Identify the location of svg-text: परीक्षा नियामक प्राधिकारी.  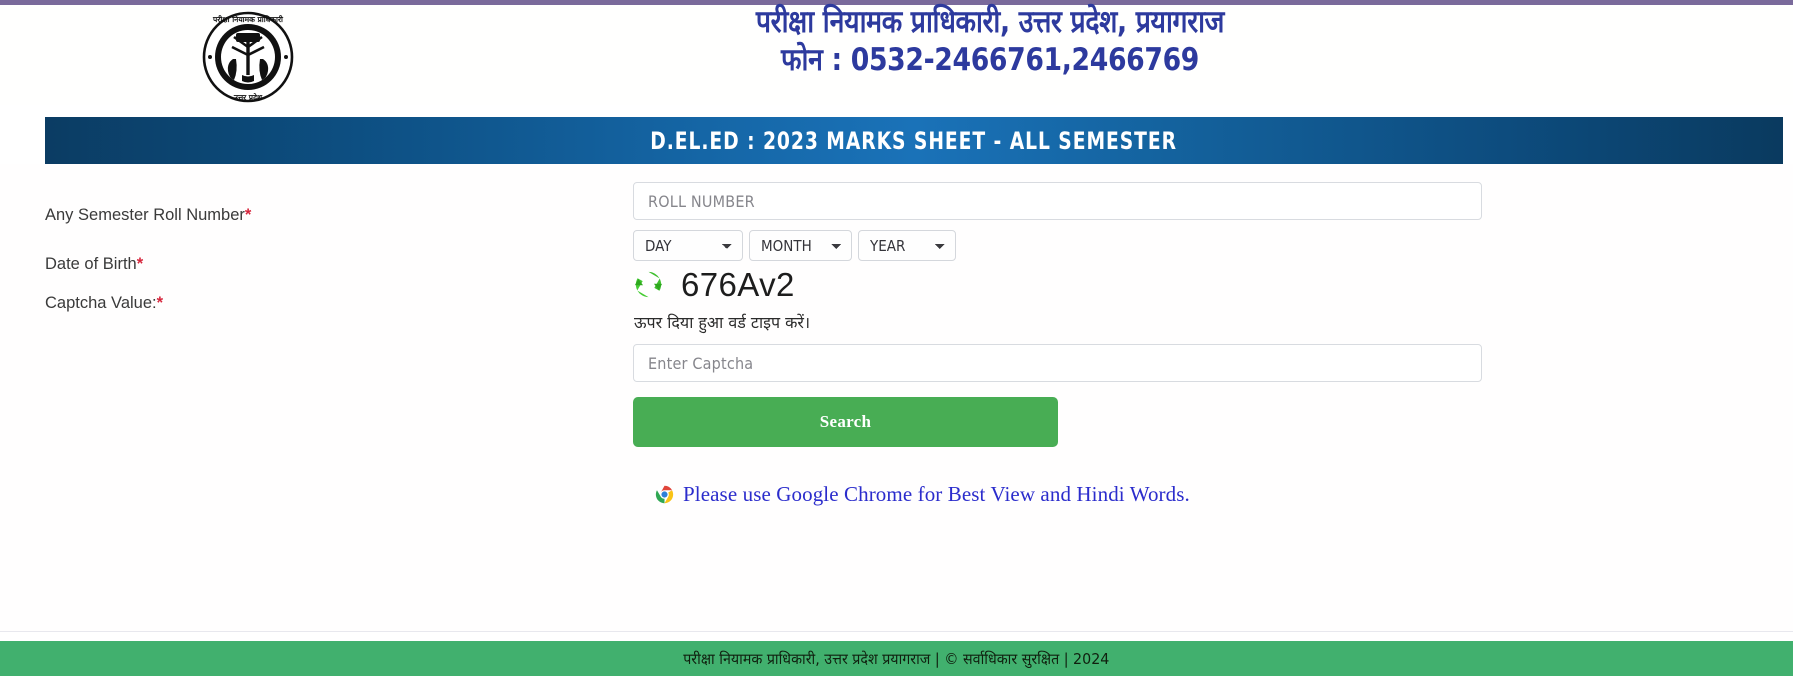
(248, 19).